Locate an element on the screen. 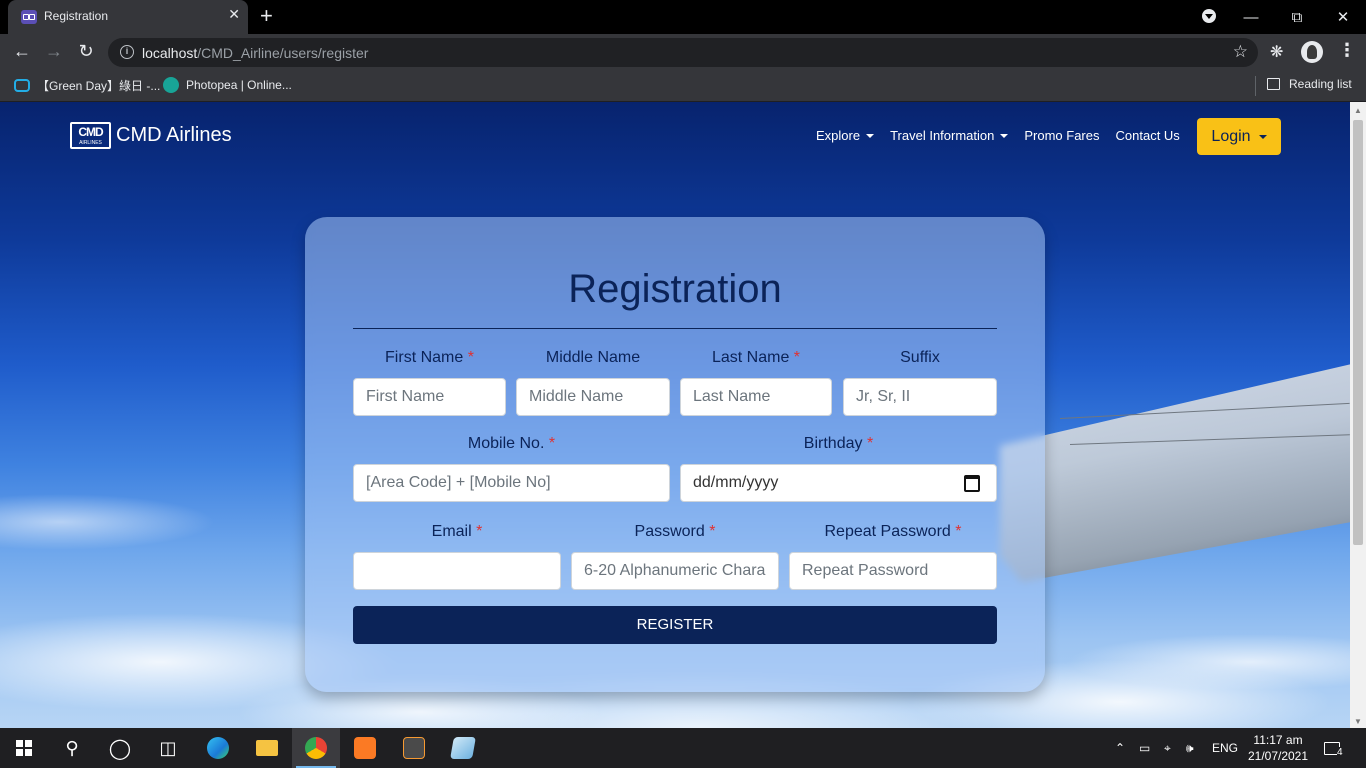 The image size is (1366, 768). email-input is located at coordinates (457, 571).